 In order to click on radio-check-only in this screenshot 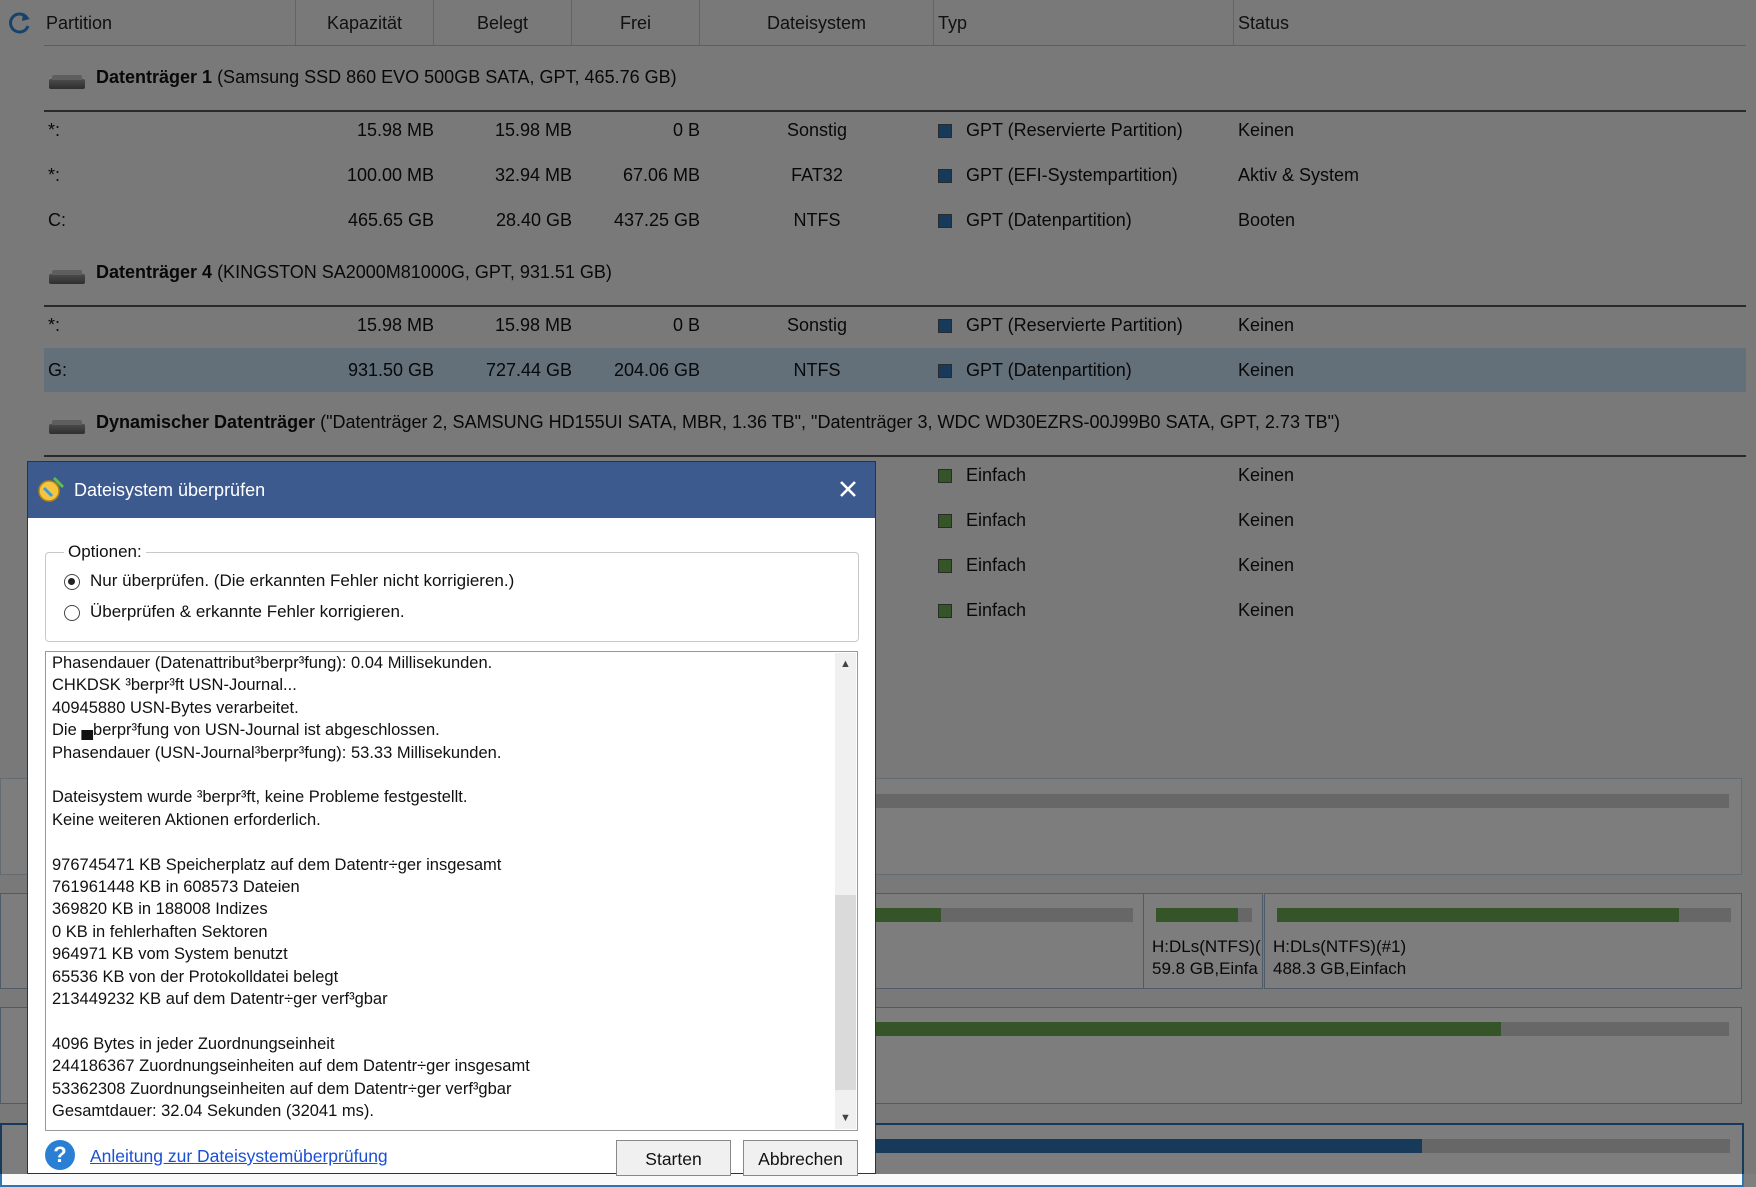, I will do `click(72, 582)`.